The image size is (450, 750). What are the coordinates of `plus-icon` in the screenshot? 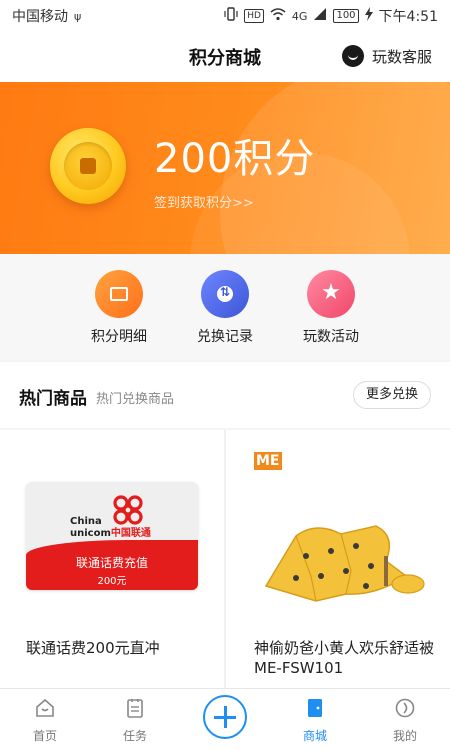 It's located at (225, 717).